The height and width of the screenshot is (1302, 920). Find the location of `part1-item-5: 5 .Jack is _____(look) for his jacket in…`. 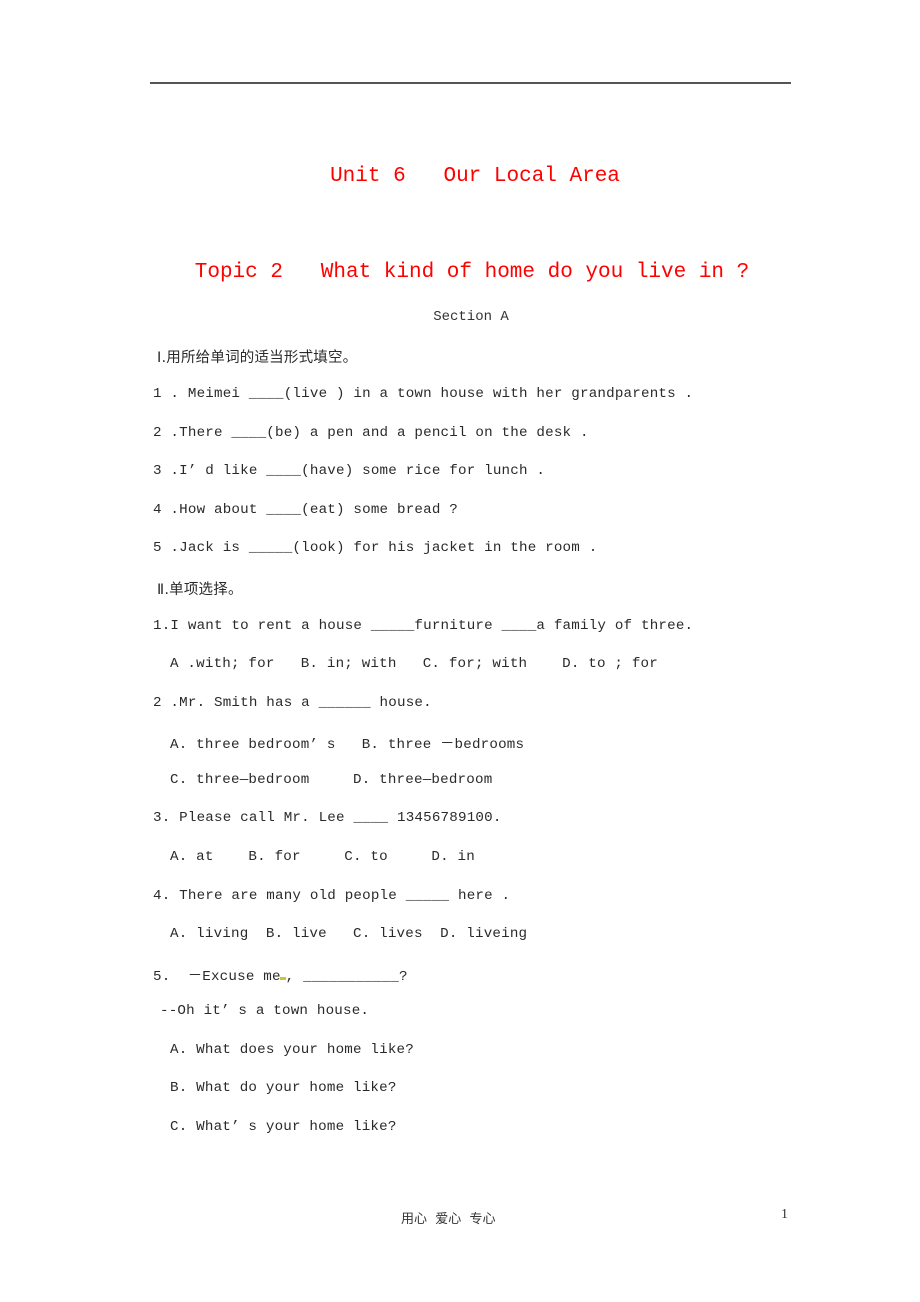

part1-item-5: 5 .Jack is _____(look) for his jacket in… is located at coordinates (375, 548).